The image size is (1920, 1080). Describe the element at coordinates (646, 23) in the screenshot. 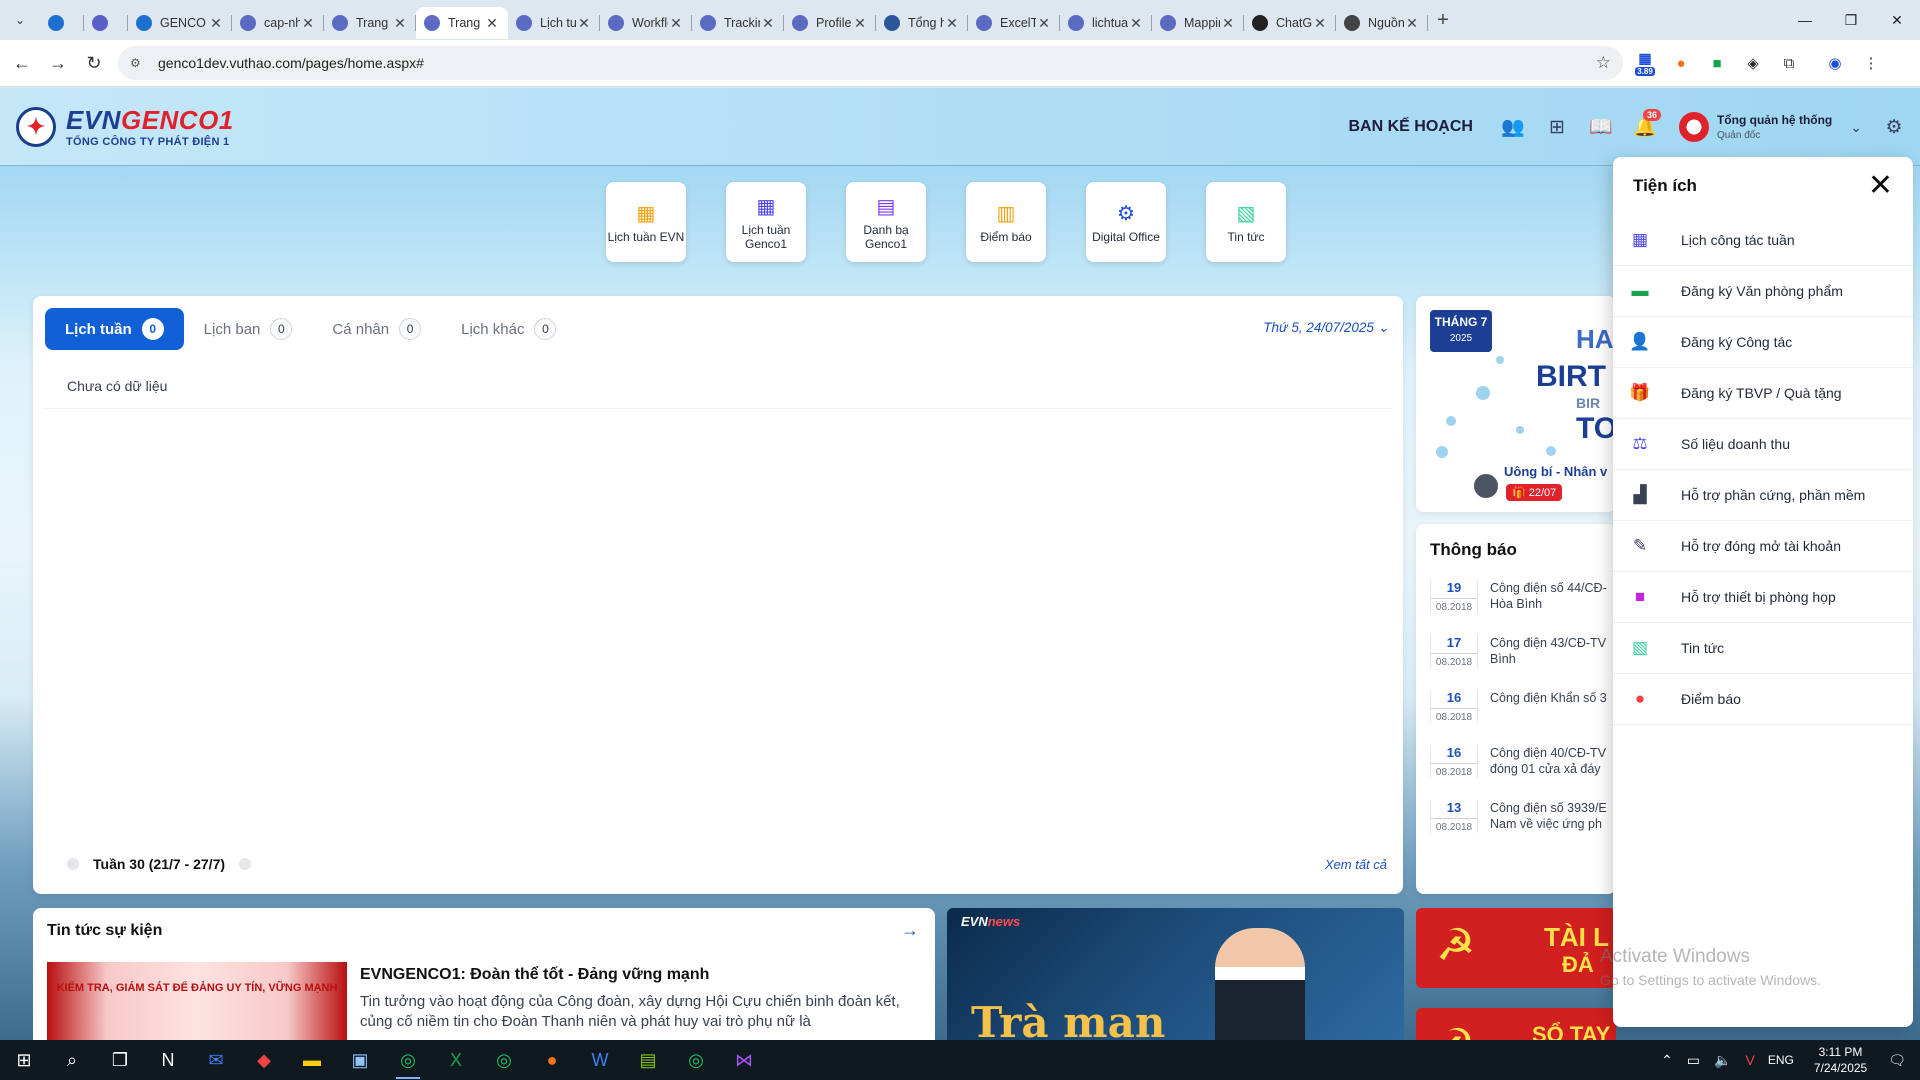

I see `browser-tab: Workflo✕` at that location.